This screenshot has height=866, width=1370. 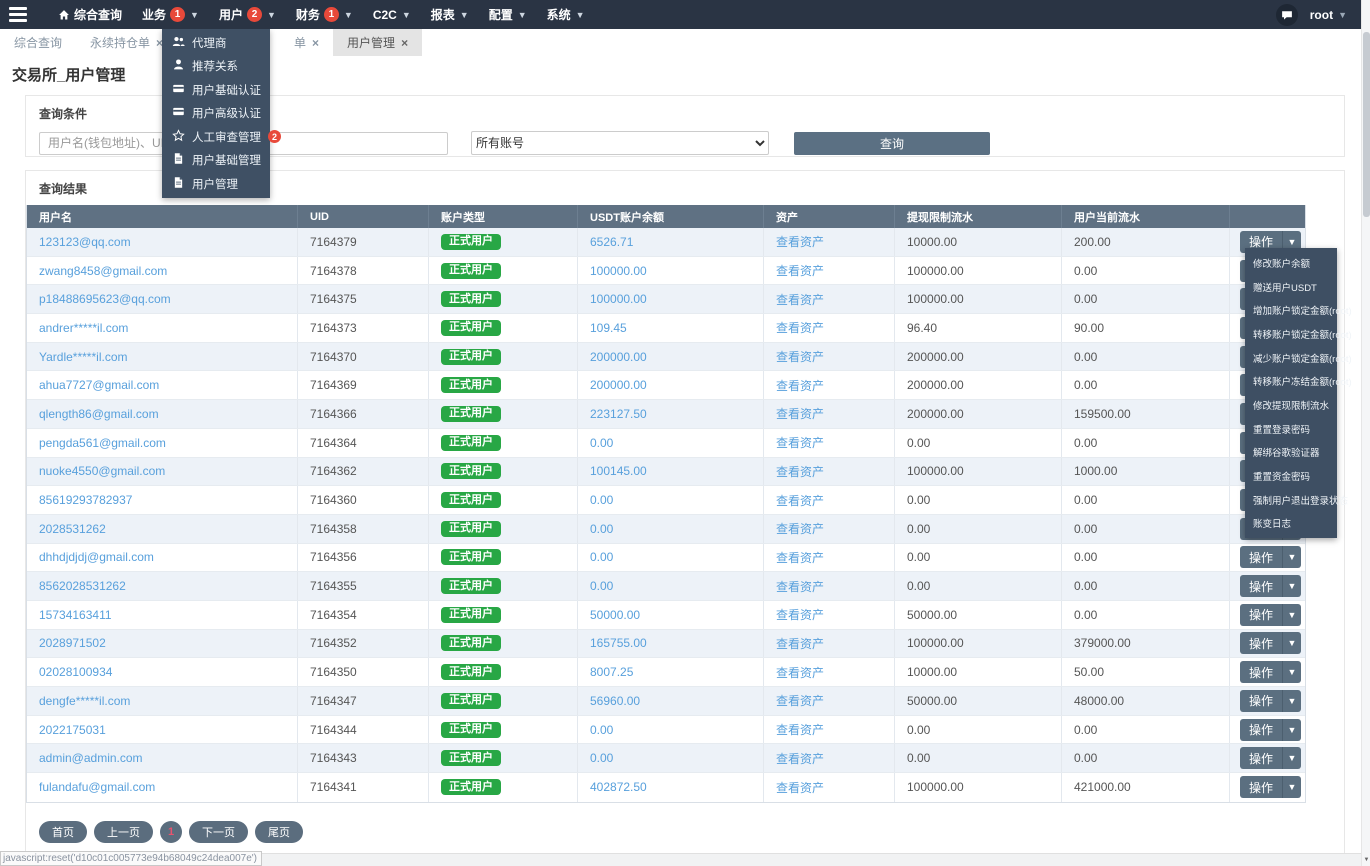 I want to click on menu-item-人工审查管理: 人工审查管理 2, so click(x=221, y=137).